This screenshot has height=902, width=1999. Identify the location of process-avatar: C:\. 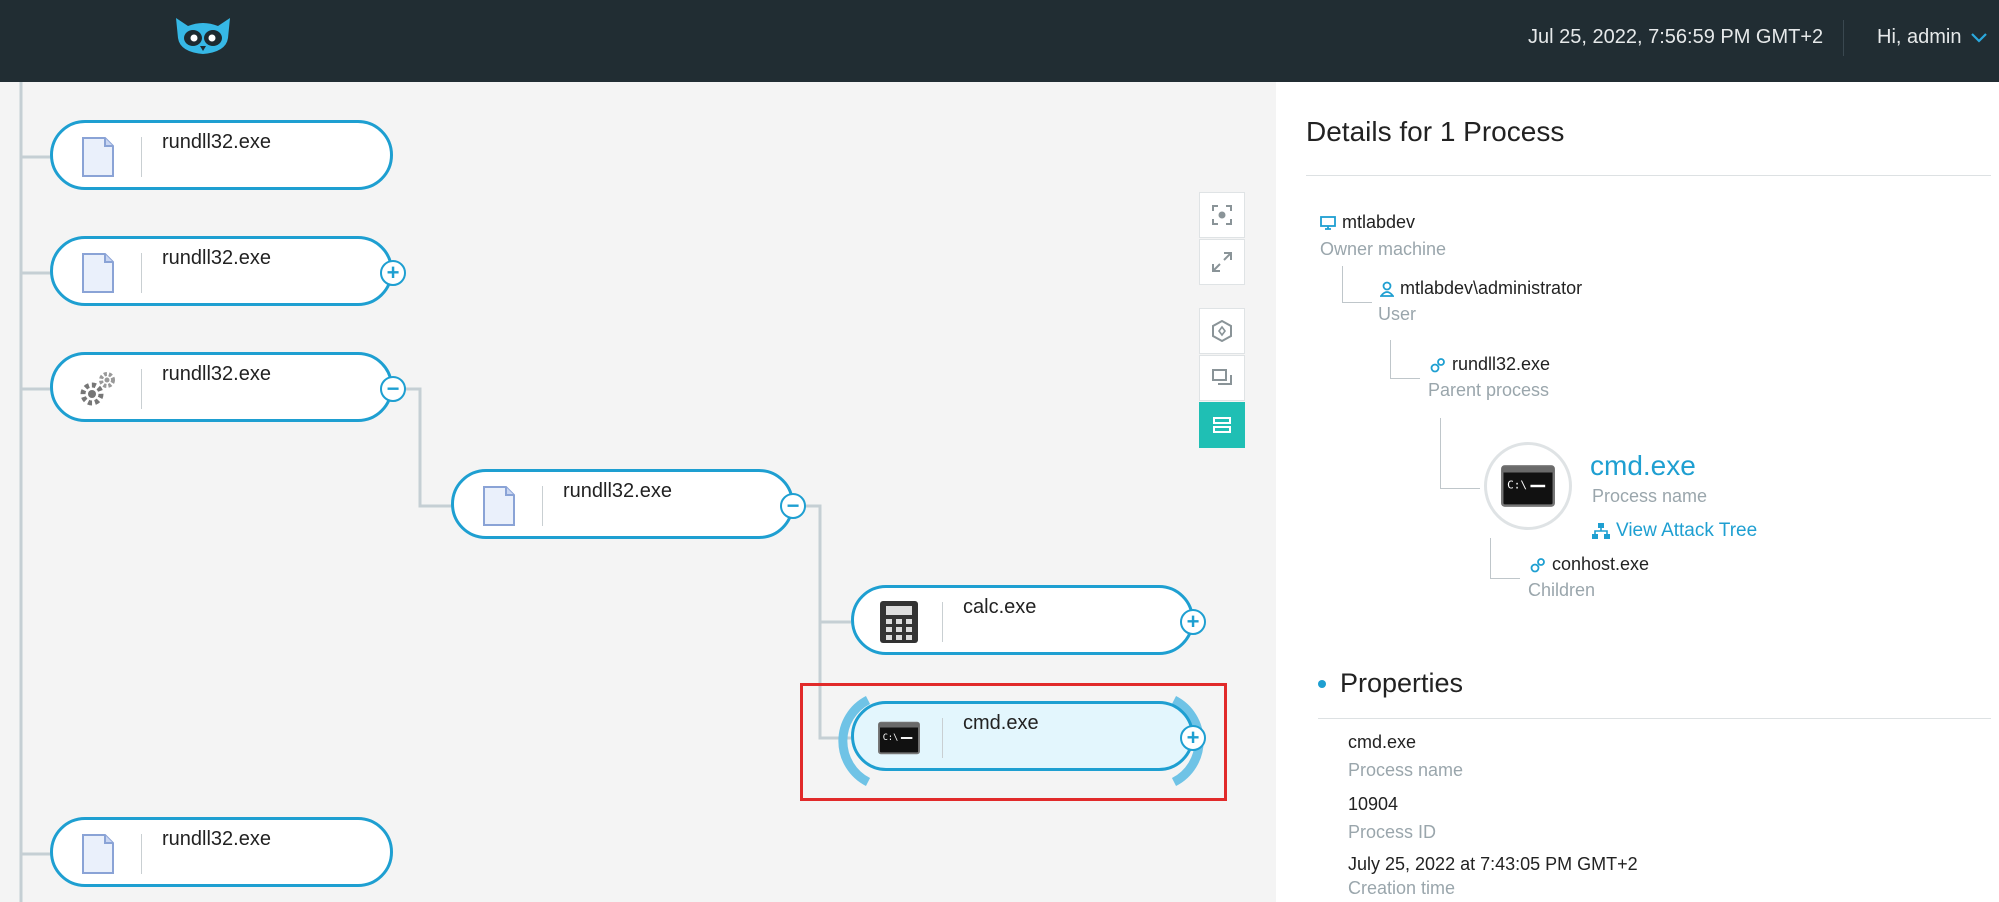
(1528, 486).